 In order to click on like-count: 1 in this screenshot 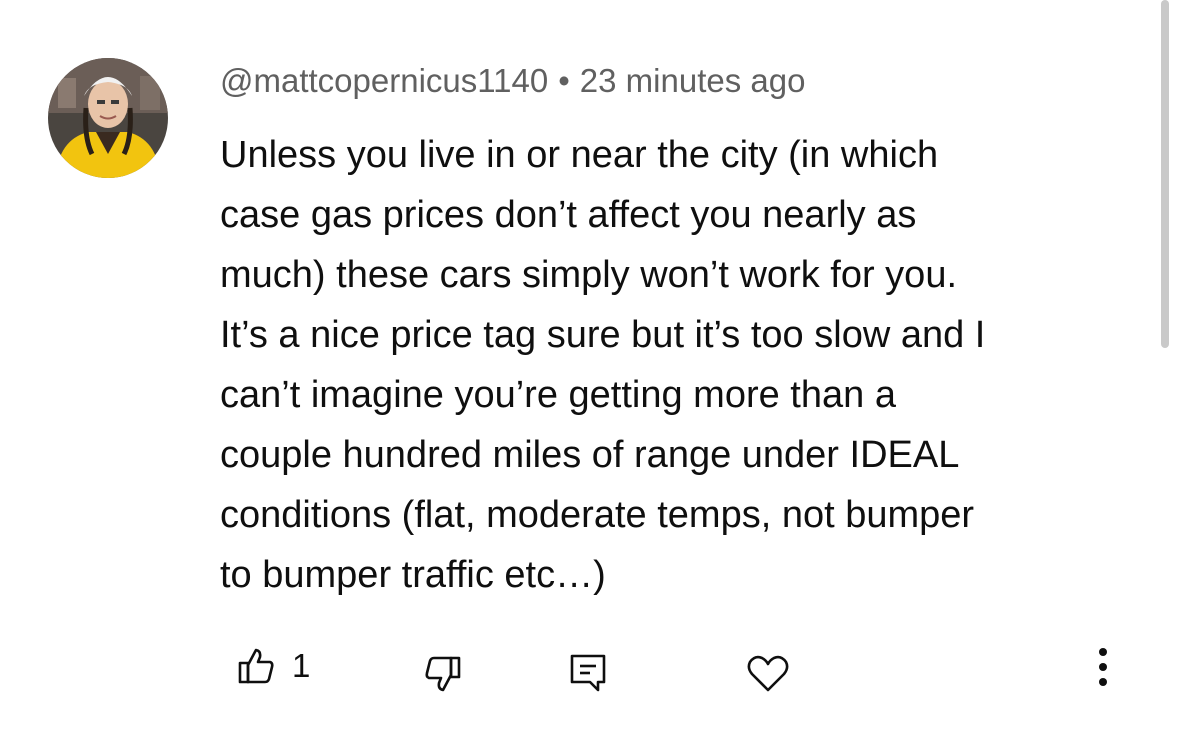, I will do `click(301, 665)`.